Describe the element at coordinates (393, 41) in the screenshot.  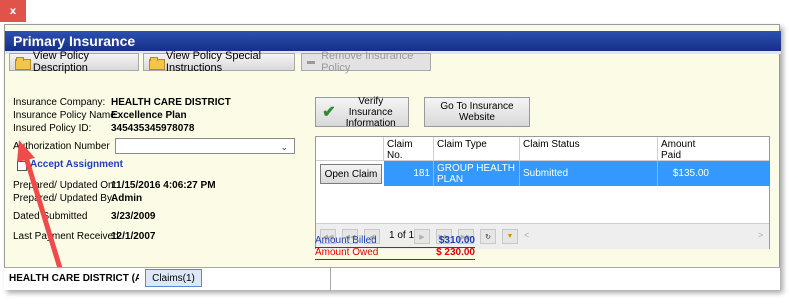
I see `panel-title: Primary Insurance` at that location.